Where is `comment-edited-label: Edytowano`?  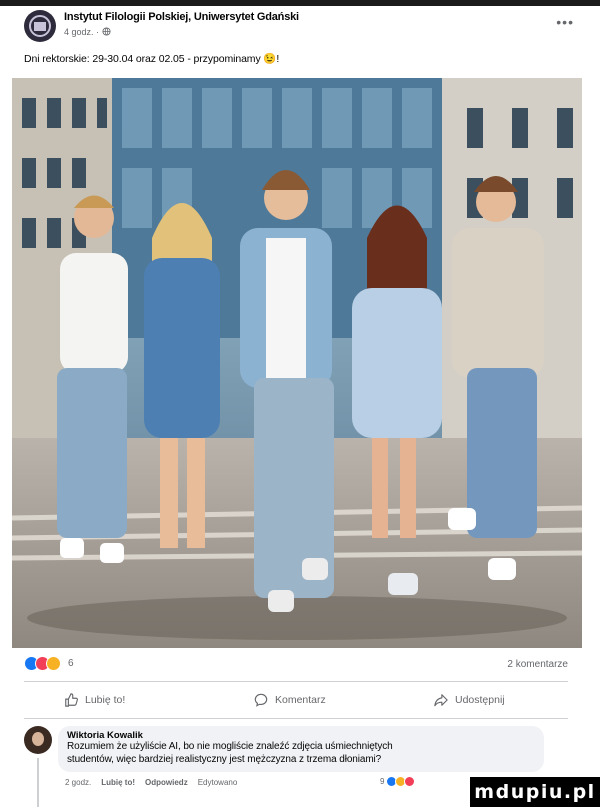 comment-edited-label: Edytowano is located at coordinates (217, 782).